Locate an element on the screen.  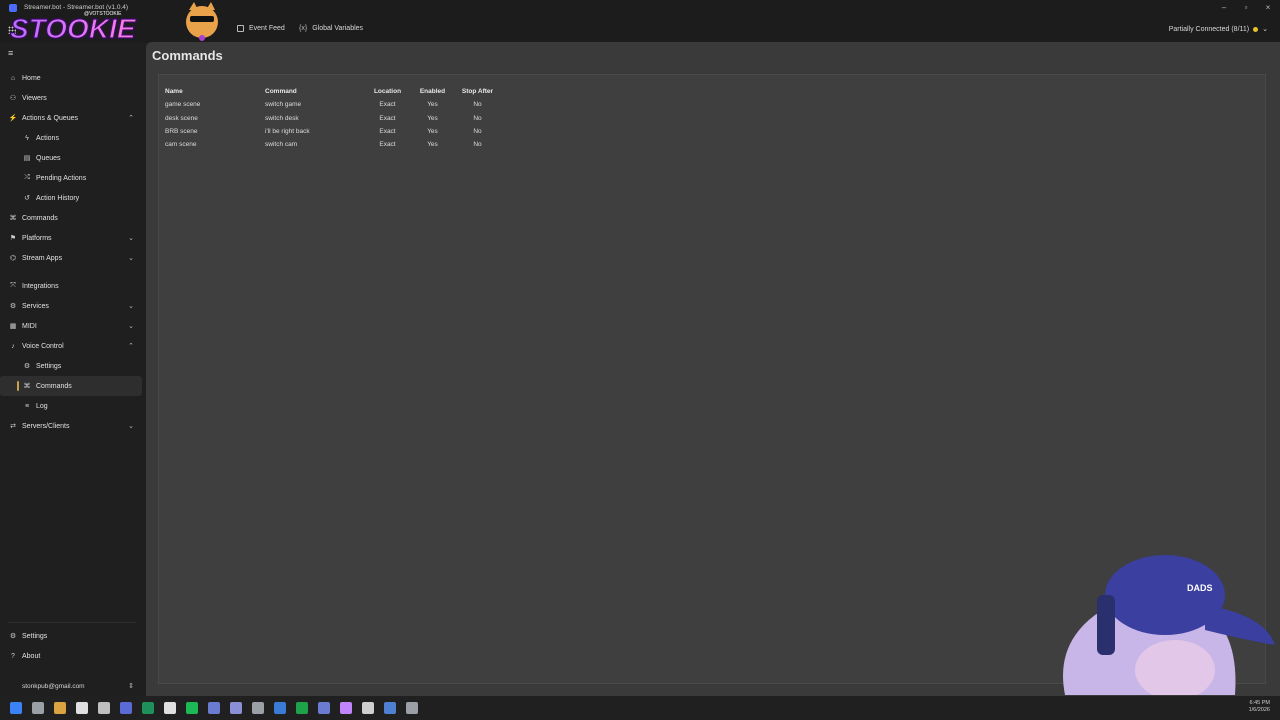
maximize-button: ▫ is located at coordinates (1246, 8).